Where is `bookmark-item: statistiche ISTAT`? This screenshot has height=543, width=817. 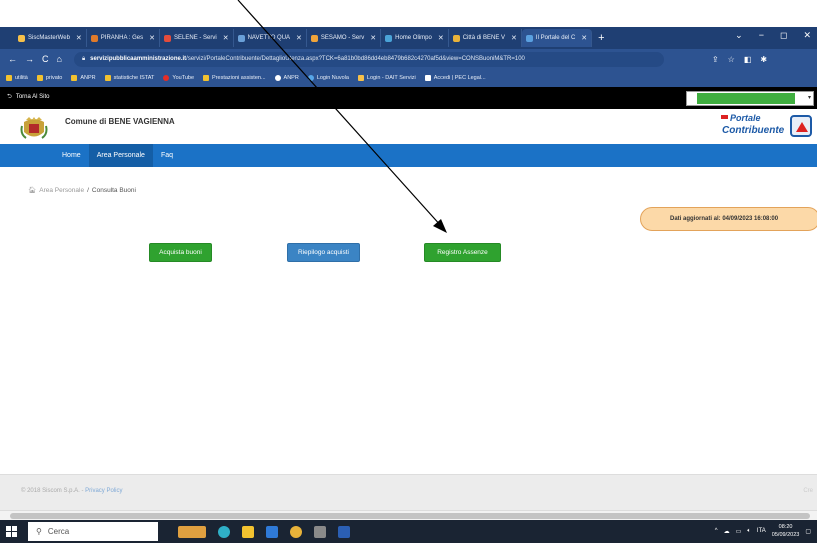
bookmark-item: statistiche ISTAT is located at coordinates (129, 78).